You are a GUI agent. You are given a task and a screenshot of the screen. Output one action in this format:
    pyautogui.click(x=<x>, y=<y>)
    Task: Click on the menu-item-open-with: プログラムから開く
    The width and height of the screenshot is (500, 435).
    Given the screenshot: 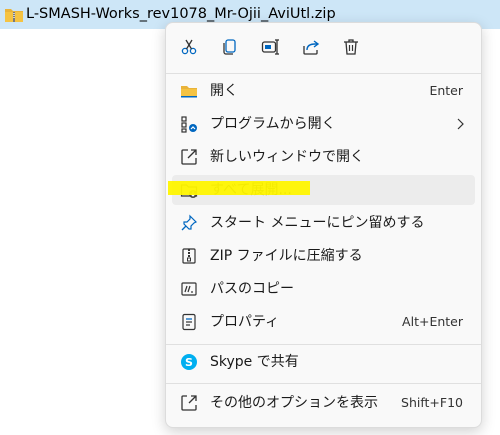 What is the action you would take?
    pyautogui.click(x=323, y=124)
    